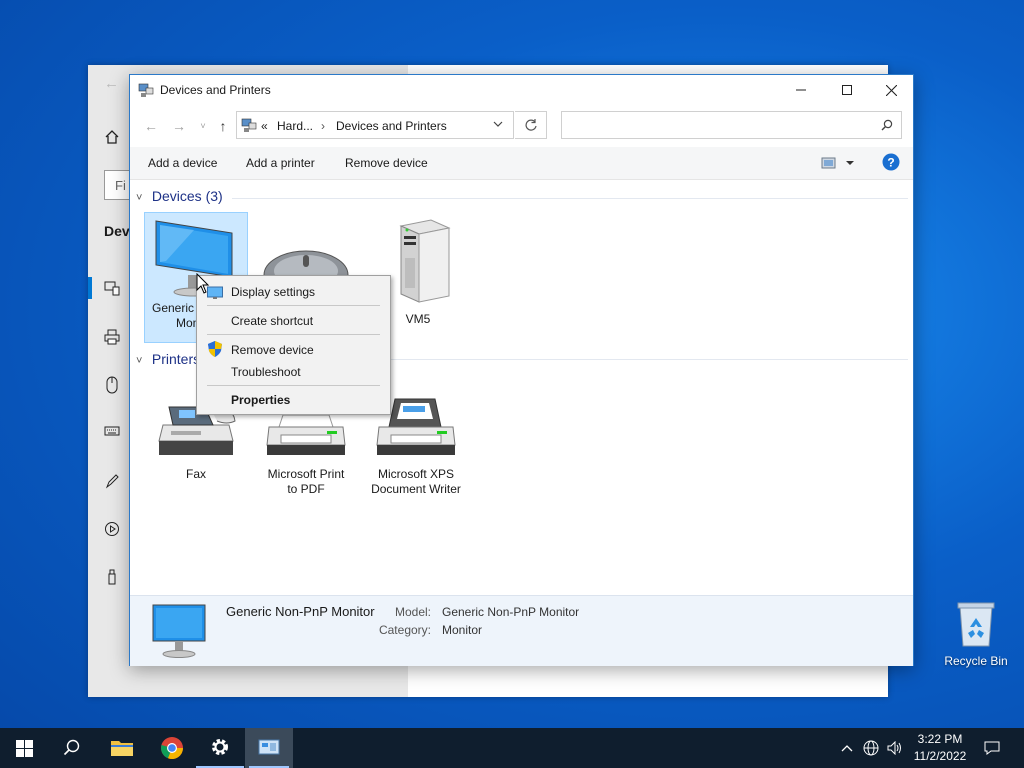  Describe the element at coordinates (146, 90) in the screenshot. I see `devices-printers-window-icon` at that location.